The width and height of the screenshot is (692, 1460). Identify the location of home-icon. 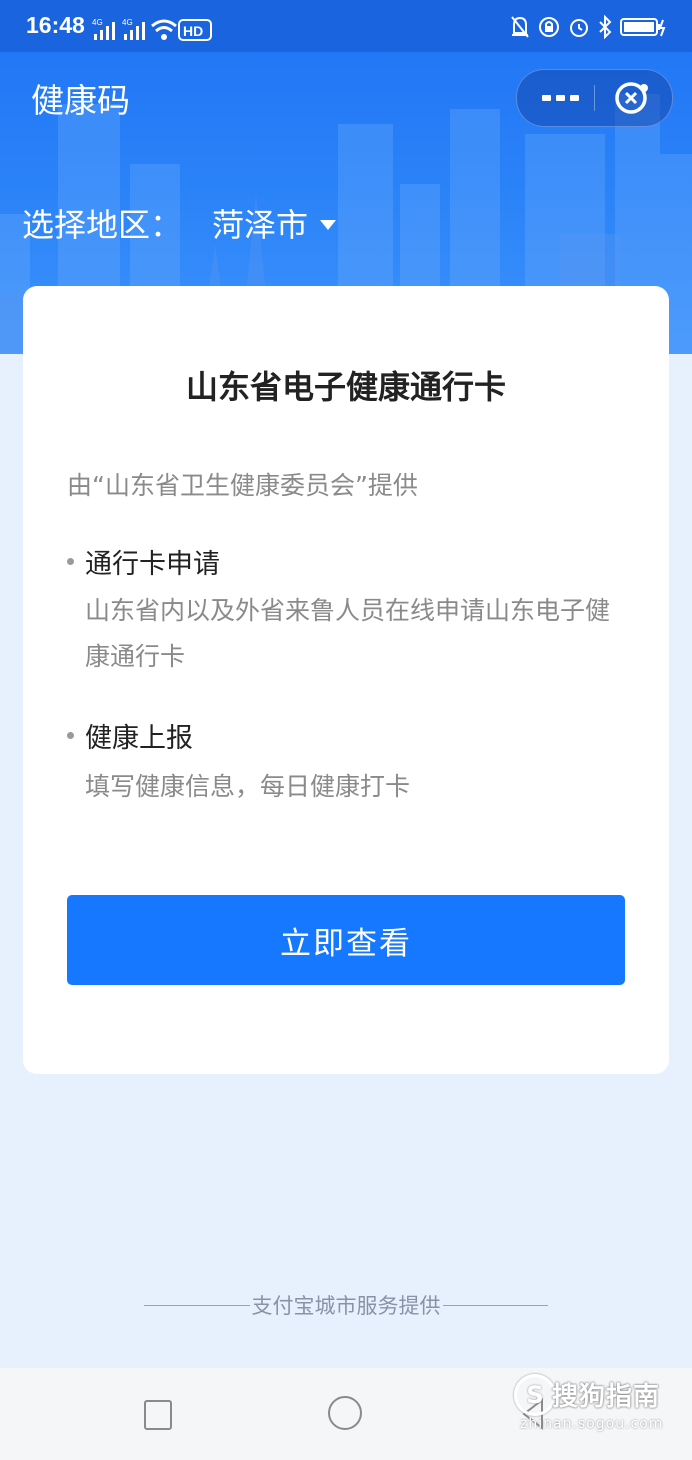
(345, 1413).